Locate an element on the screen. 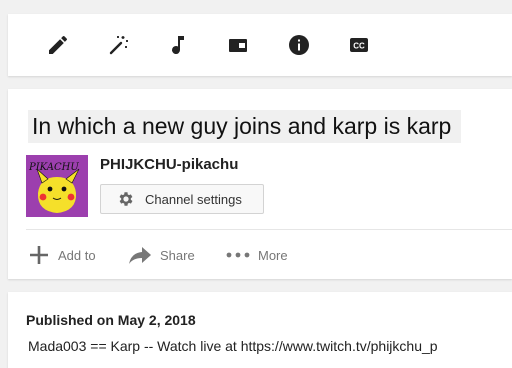 The image size is (512, 368). share-arrow-icon is located at coordinates (140, 255).